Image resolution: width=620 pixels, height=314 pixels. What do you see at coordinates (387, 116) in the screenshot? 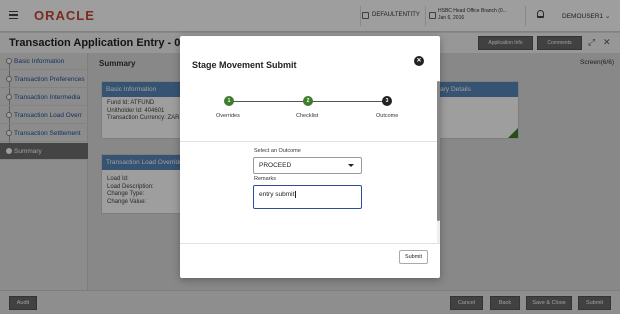
I see `step-3-label: Outcome` at bounding box center [387, 116].